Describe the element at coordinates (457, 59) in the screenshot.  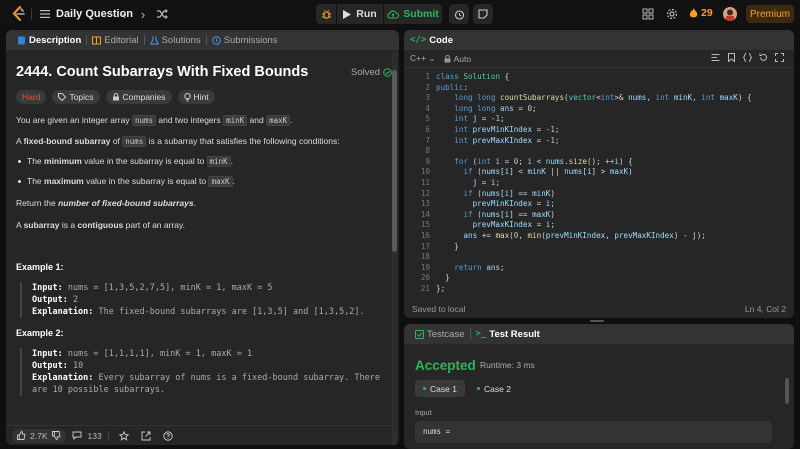
I see `auto-mode-toggle: Auto` at that location.